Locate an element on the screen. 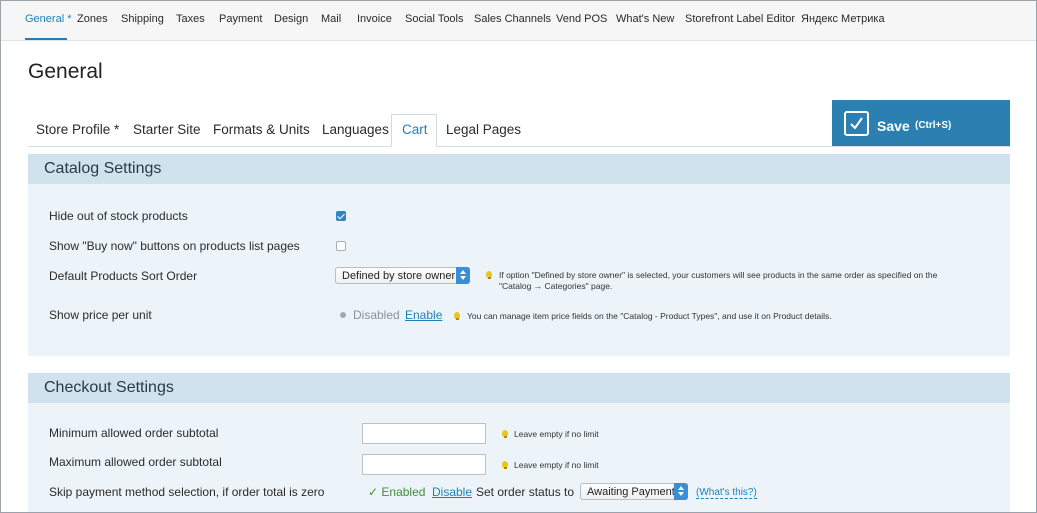 Image resolution: width=1037 pixels, height=513 pixels. nav-storefront-label-editor: Storefront Label Editor is located at coordinates (740, 19).